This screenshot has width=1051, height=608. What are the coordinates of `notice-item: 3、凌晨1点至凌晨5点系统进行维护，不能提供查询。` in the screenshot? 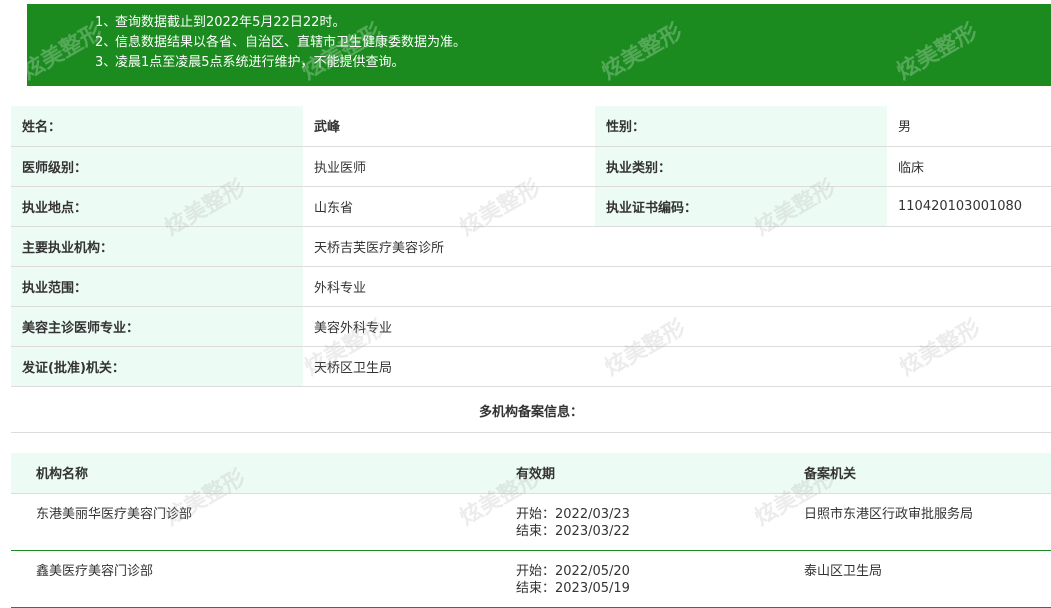 It's located at (573, 63).